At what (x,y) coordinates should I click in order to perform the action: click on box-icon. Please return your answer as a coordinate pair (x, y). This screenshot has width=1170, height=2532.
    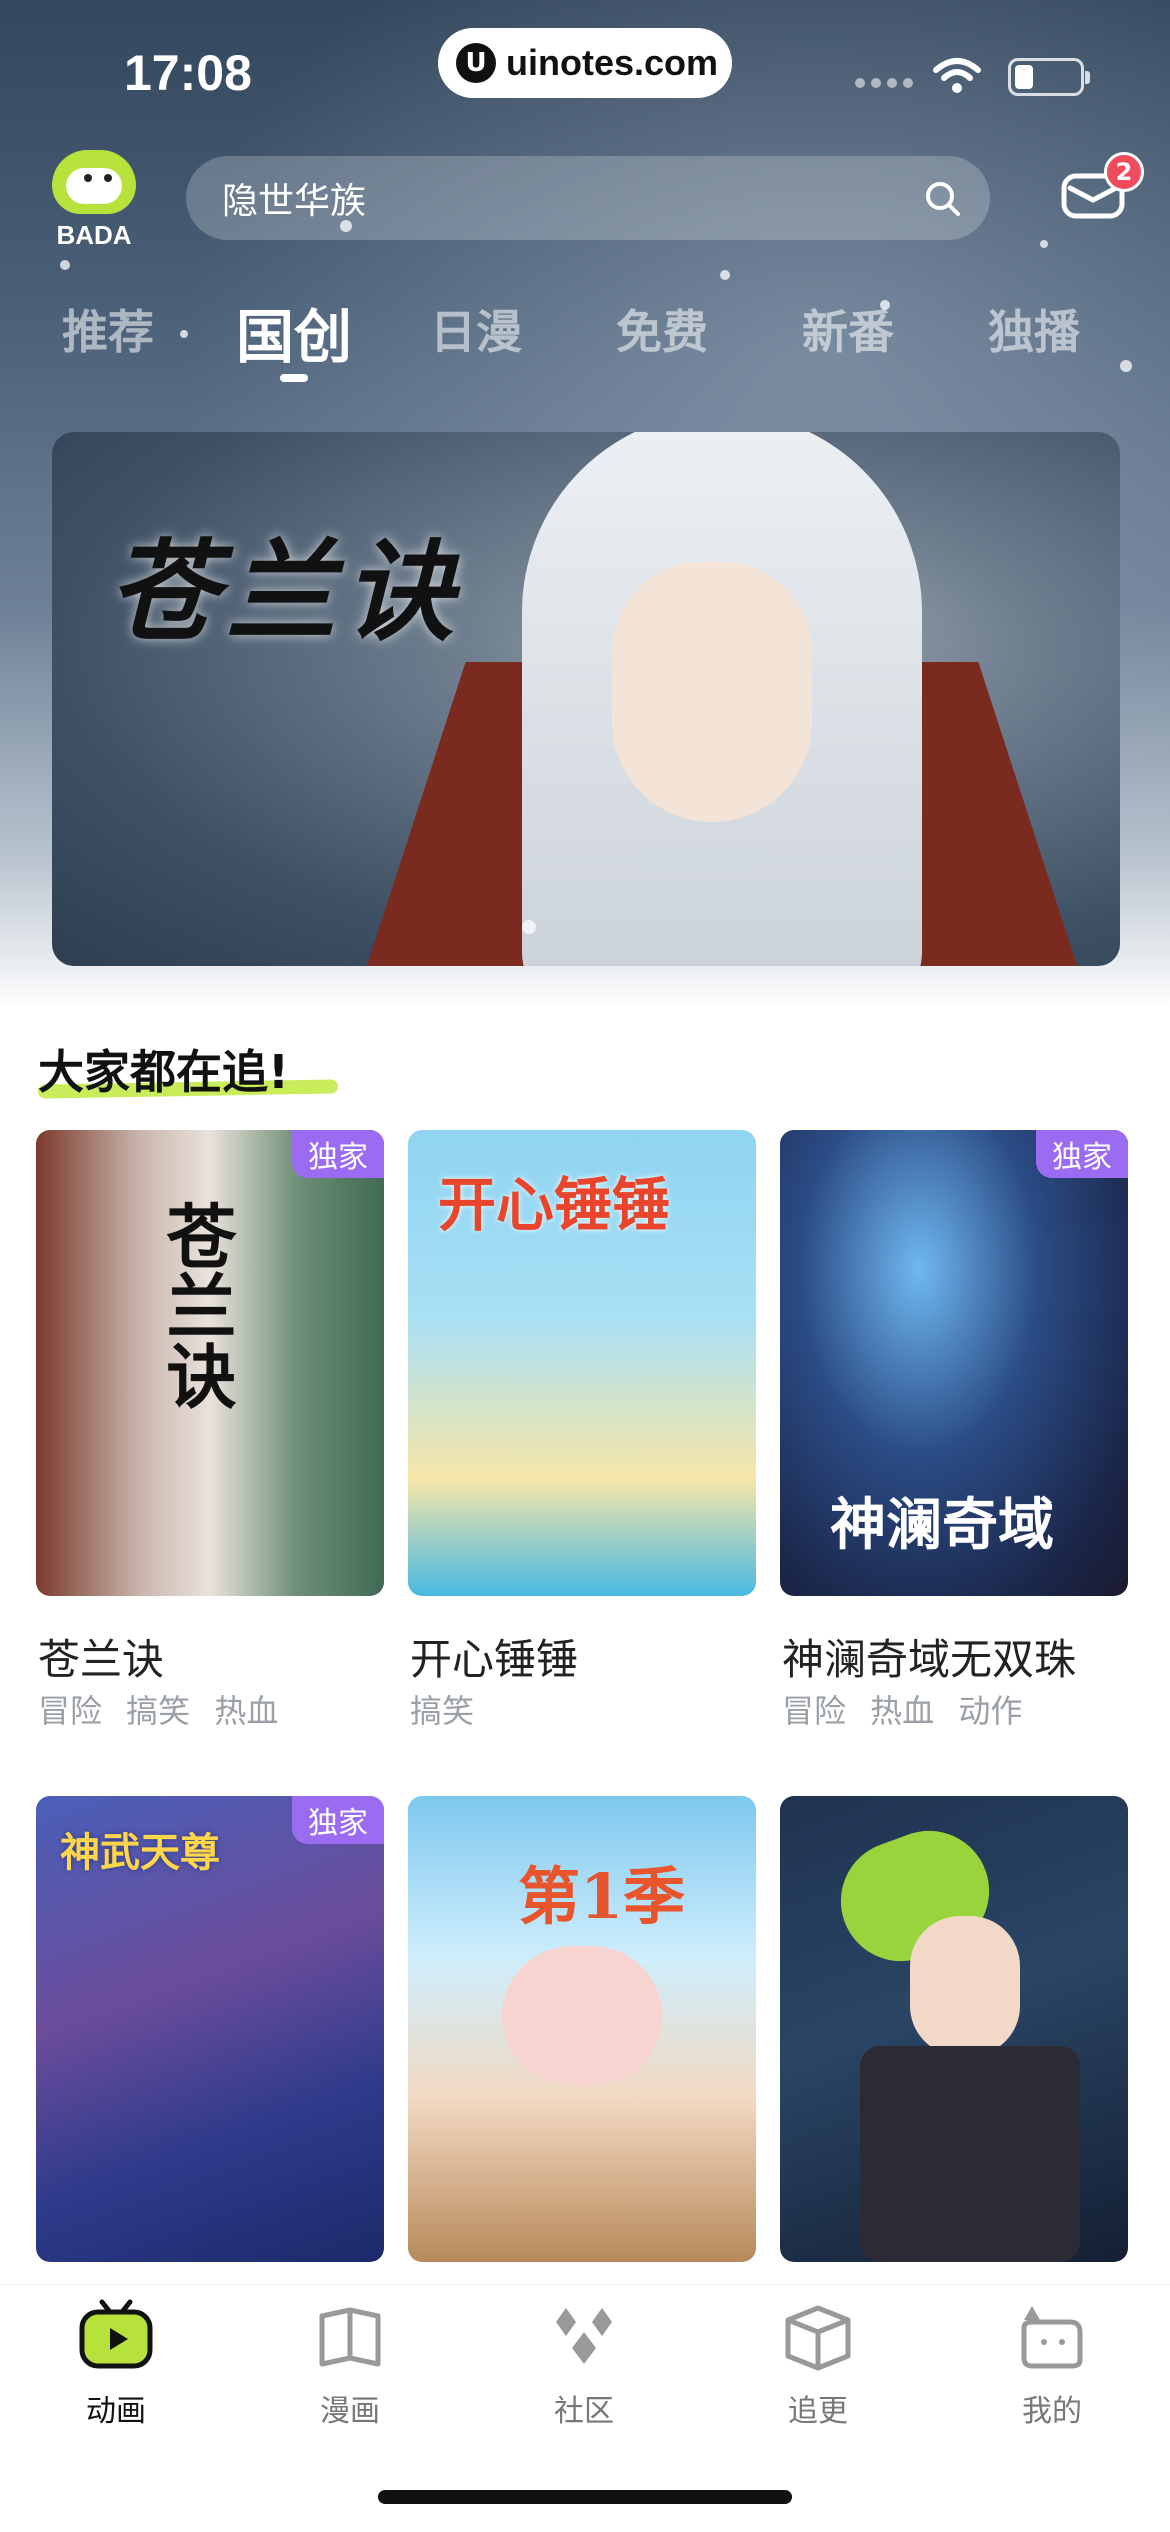
    Looking at the image, I should click on (818, 2338).